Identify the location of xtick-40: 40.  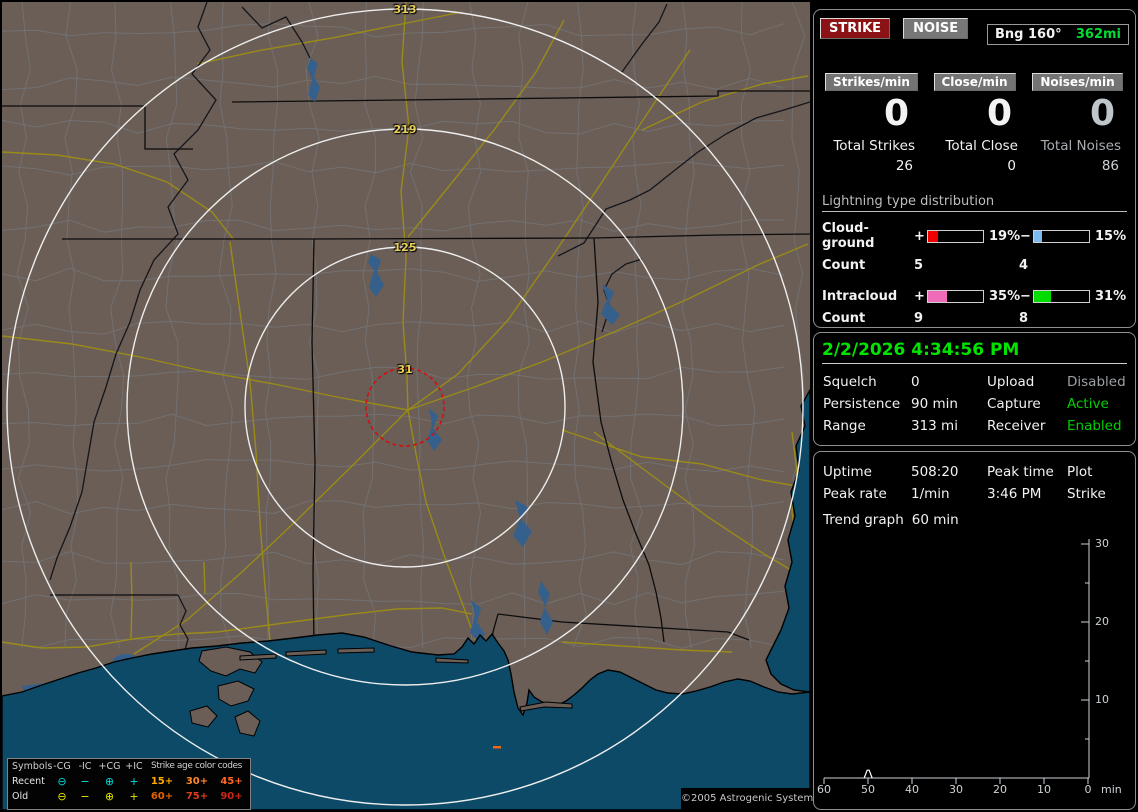
(912, 789).